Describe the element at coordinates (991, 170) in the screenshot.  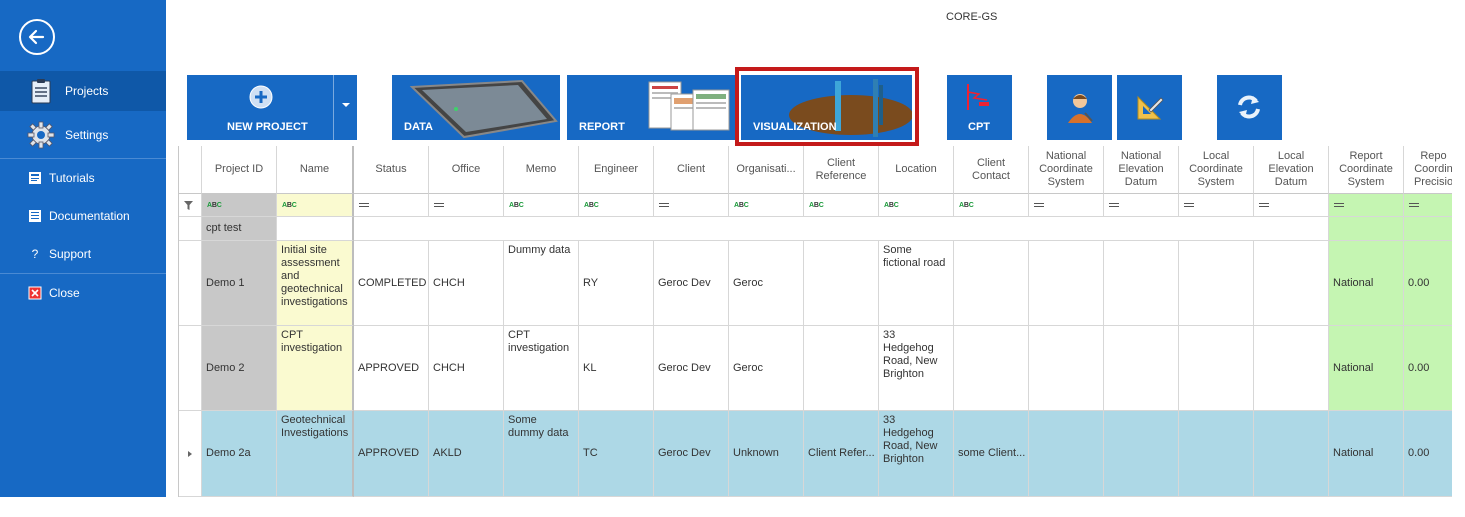
I see `column-header-client-contact: Client Contact` at that location.